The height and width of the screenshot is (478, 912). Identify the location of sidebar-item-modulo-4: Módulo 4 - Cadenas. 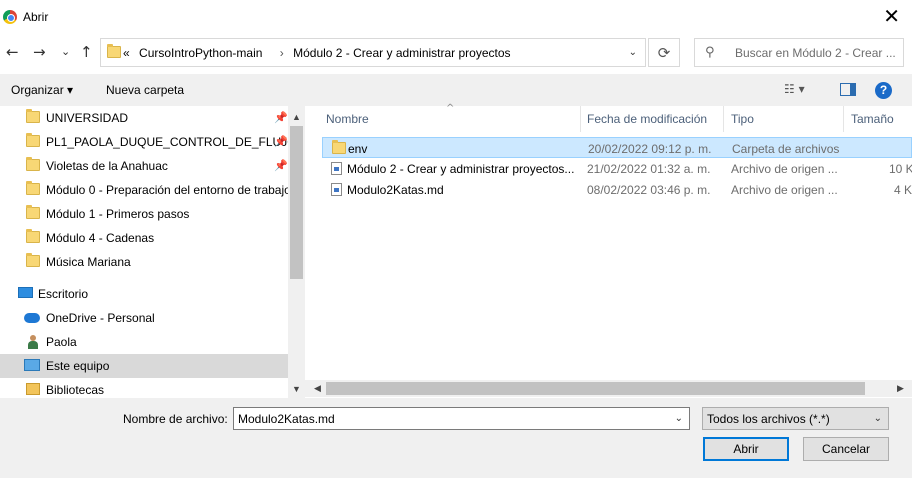
(144, 238).